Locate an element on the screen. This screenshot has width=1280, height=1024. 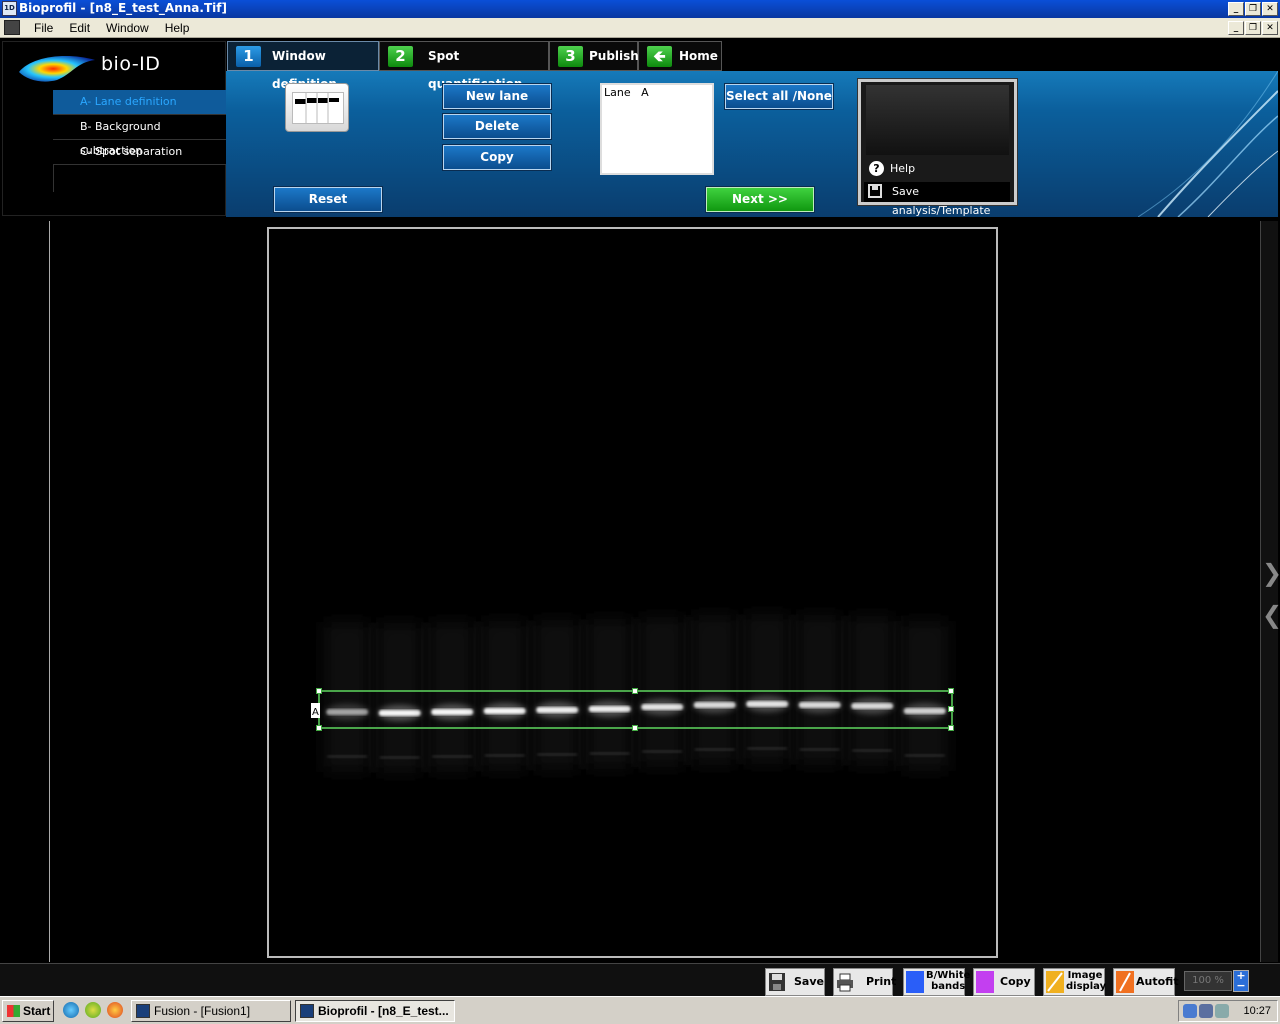
bw-bands-button: B/White bands is located at coordinates (936, 982).